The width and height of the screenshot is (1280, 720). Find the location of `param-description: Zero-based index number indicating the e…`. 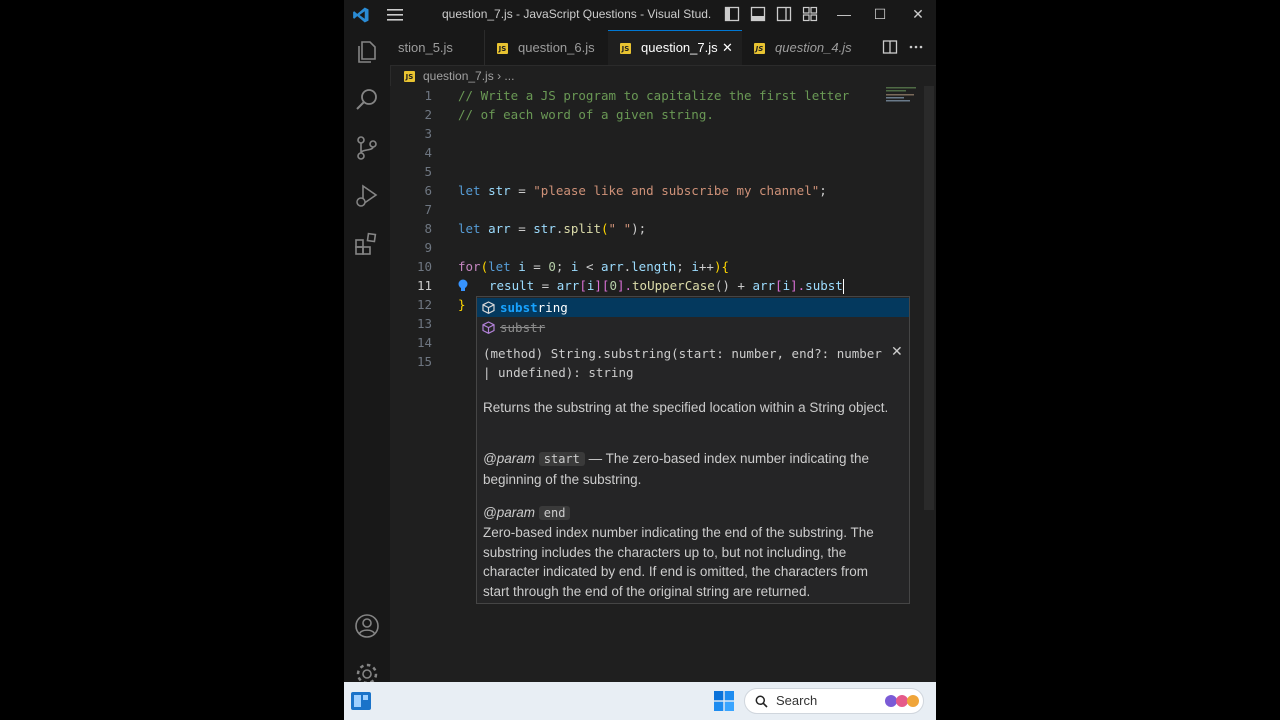

param-description: Zero-based index number indicating the e… is located at coordinates (678, 562).